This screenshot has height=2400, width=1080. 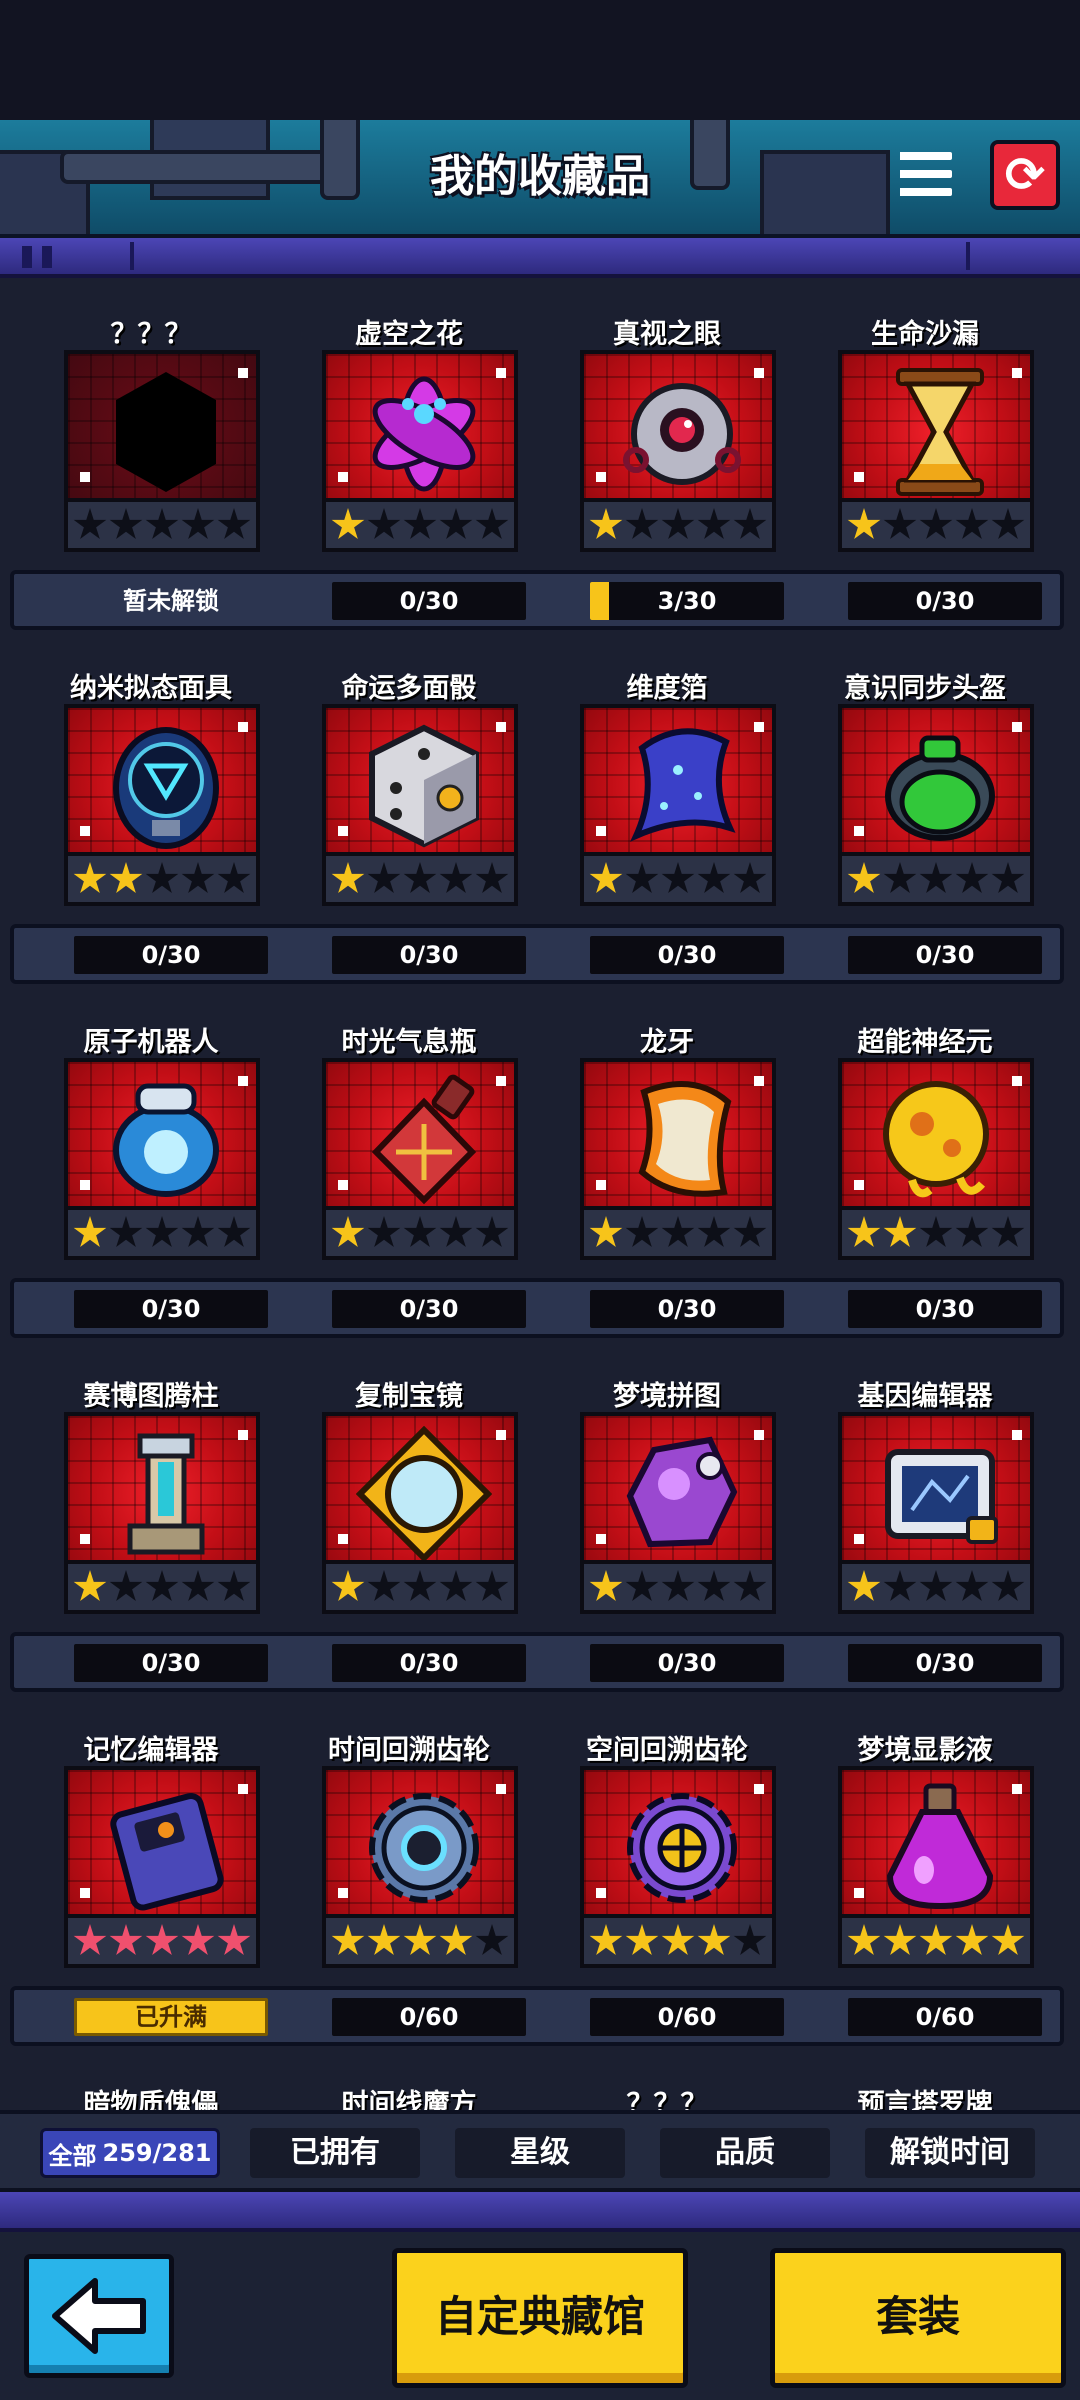 I want to click on collectible-item: 梦境拼图 0/30, so click(x=667, y=1521).